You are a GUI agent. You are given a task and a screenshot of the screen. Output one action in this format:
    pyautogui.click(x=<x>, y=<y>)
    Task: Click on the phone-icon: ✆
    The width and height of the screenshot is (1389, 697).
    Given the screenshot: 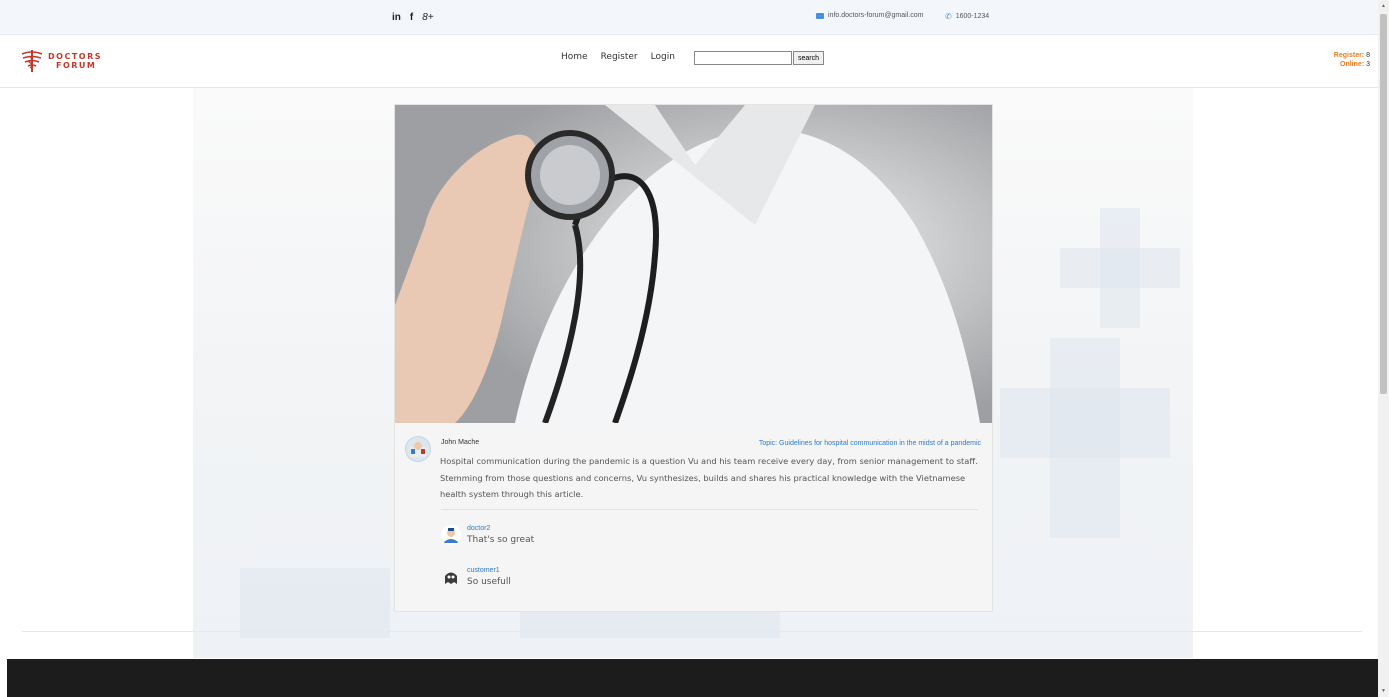 What is the action you would take?
    pyautogui.click(x=948, y=16)
    